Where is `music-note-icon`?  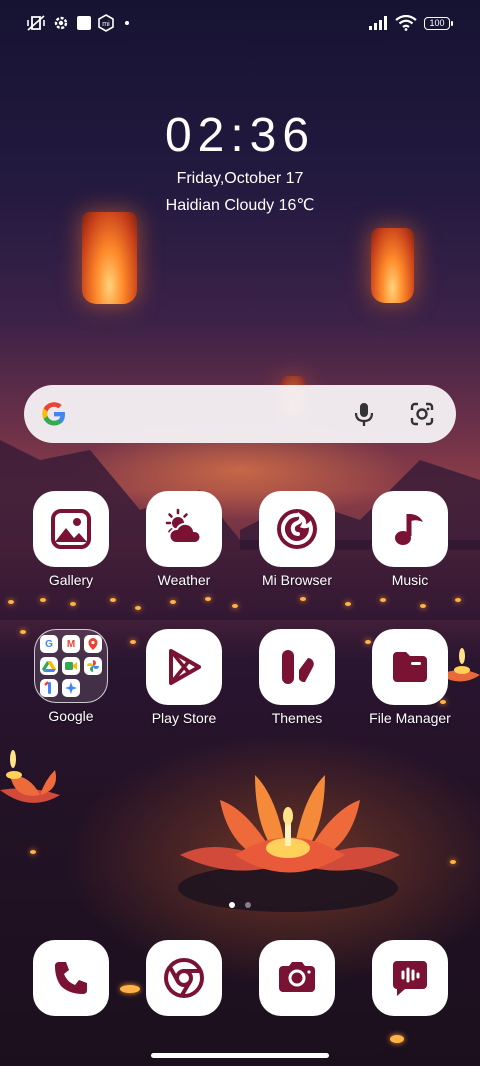
music-note-icon is located at coordinates (410, 529).